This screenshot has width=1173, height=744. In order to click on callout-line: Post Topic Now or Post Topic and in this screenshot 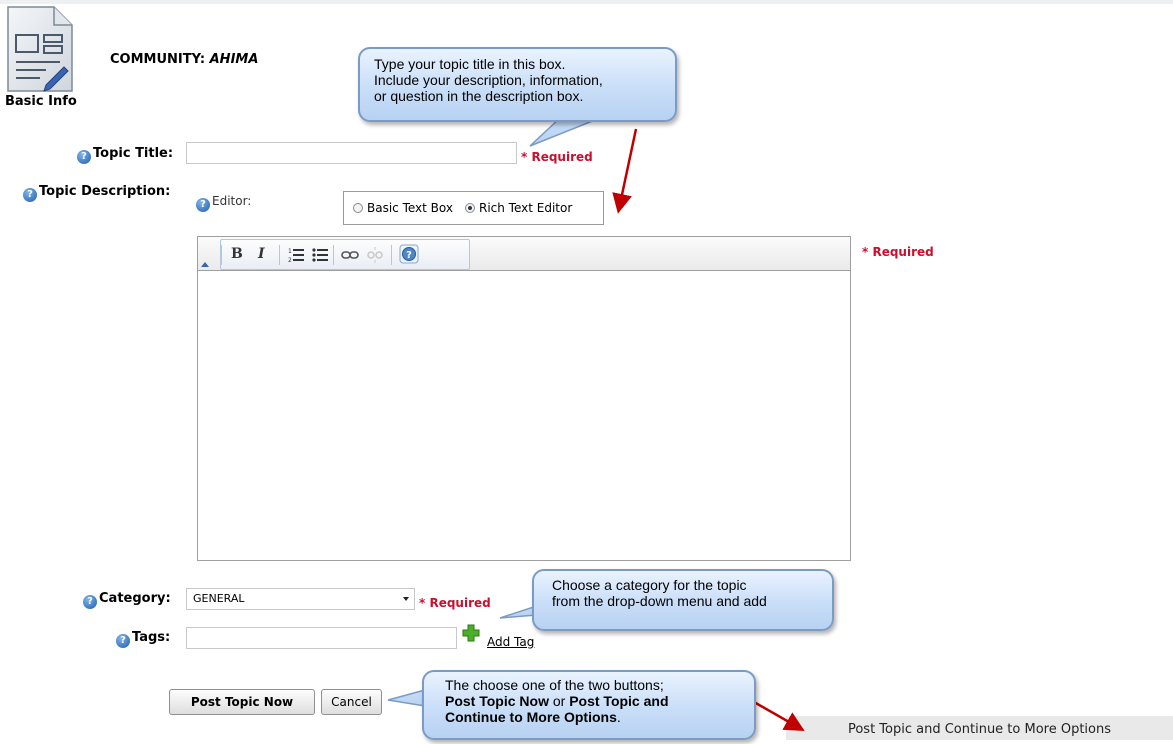, I will do `click(589, 701)`.